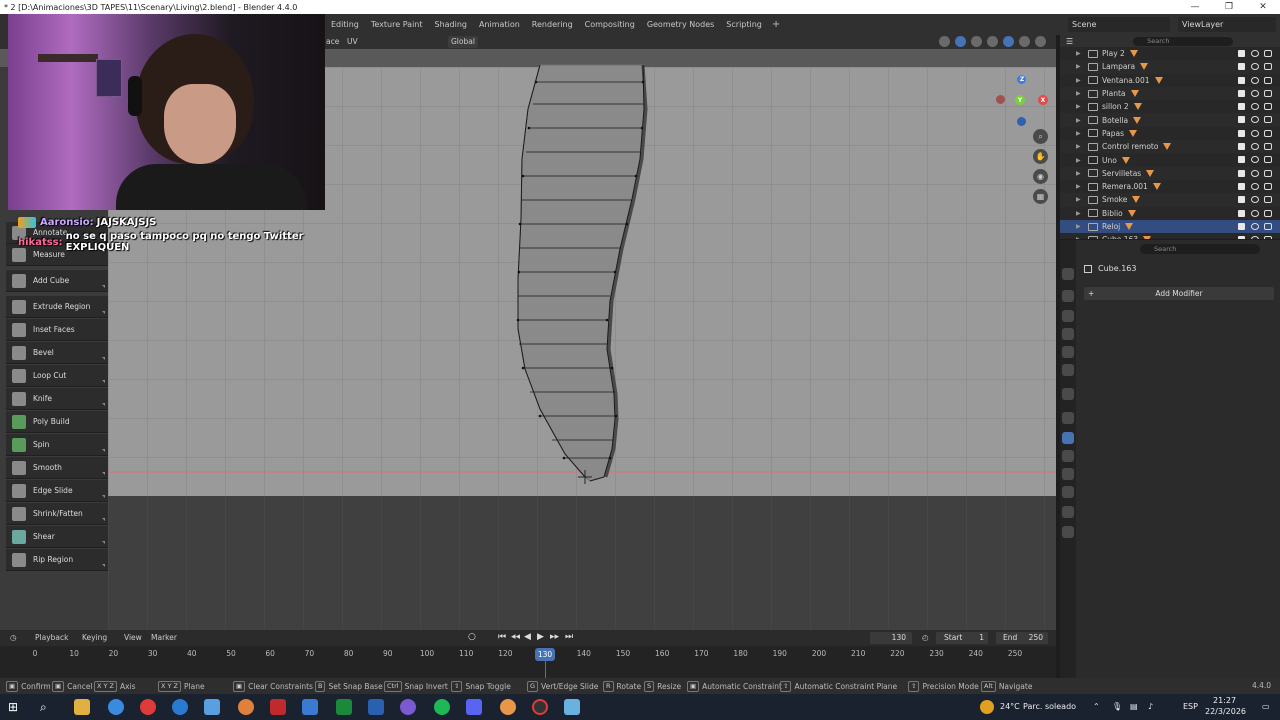 Image resolution: width=1280 pixels, height=720 pixels. What do you see at coordinates (164, 637) in the screenshot?
I see `marker-menu: Marker` at bounding box center [164, 637].